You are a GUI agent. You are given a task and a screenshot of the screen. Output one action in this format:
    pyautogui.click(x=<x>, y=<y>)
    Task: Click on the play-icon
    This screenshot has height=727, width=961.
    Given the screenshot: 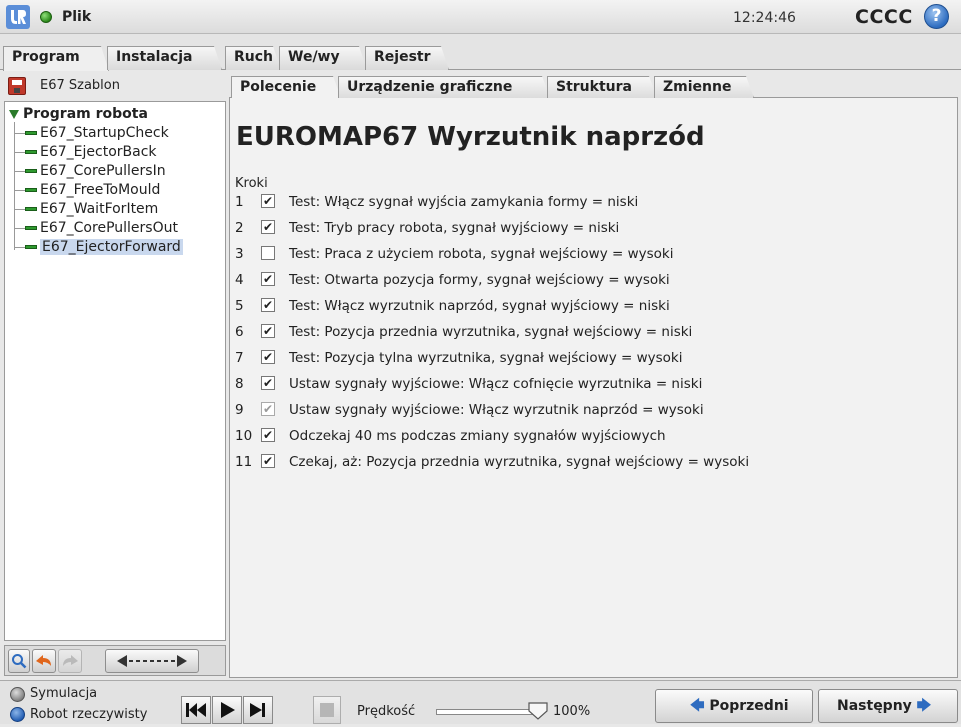 What is the action you would take?
    pyautogui.click(x=228, y=710)
    